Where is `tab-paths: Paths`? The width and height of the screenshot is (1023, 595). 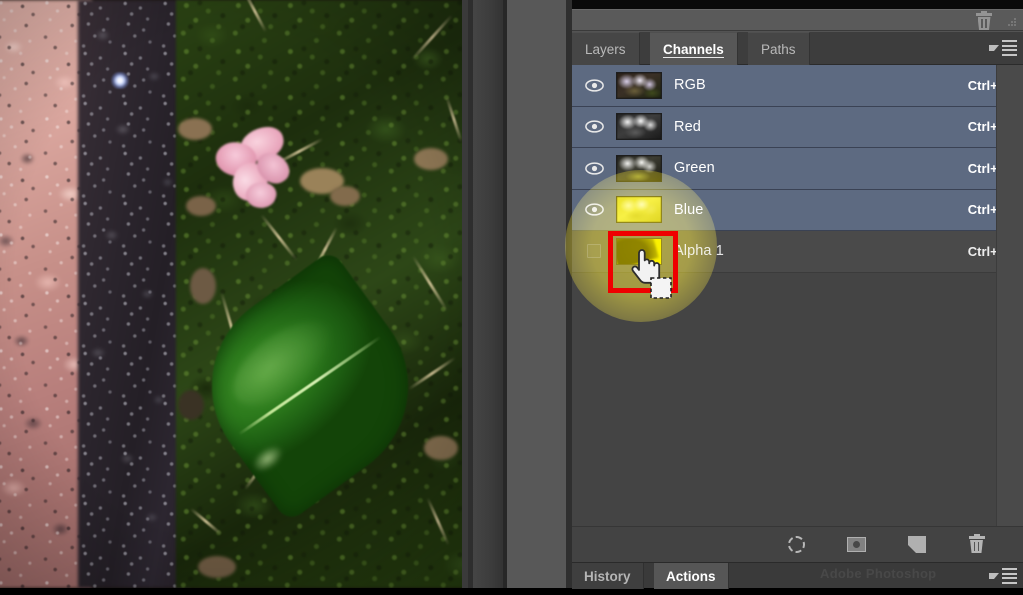
tab-paths: Paths is located at coordinates (779, 48).